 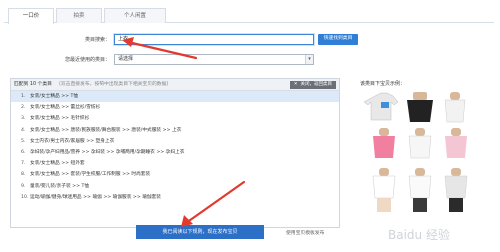 I want to click on list-item-text: 女士内衣/男士内衣/家居服 >> 塑身上衣, so click(x=72, y=141).